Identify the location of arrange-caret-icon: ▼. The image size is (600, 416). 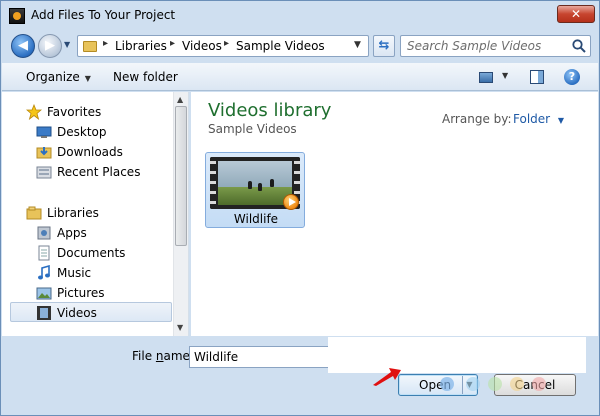
(561, 120).